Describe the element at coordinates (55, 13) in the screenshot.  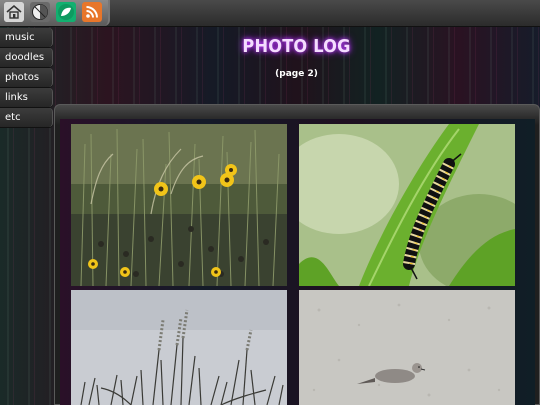
I see `toolbar-icon-group` at that location.